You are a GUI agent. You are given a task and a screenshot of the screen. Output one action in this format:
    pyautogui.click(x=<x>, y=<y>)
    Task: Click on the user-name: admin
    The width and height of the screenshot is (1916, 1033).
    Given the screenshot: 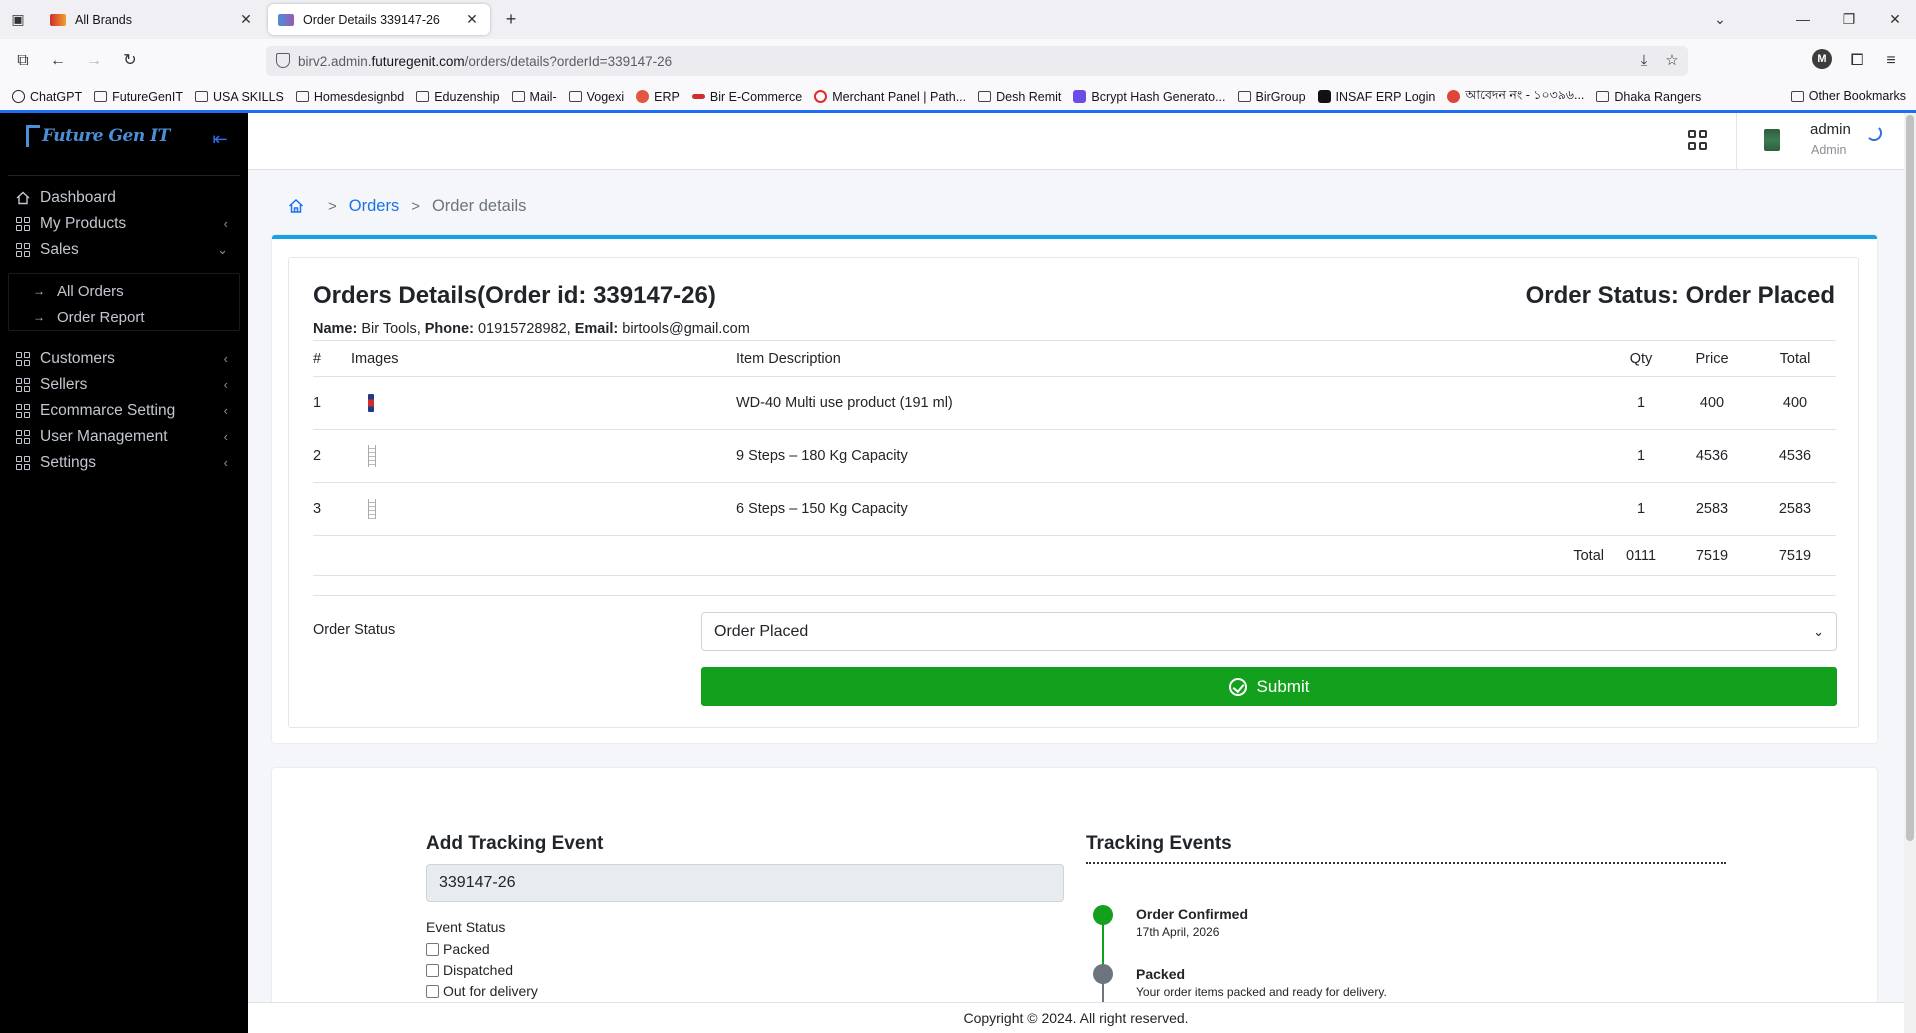 What is the action you would take?
    pyautogui.click(x=1830, y=129)
    